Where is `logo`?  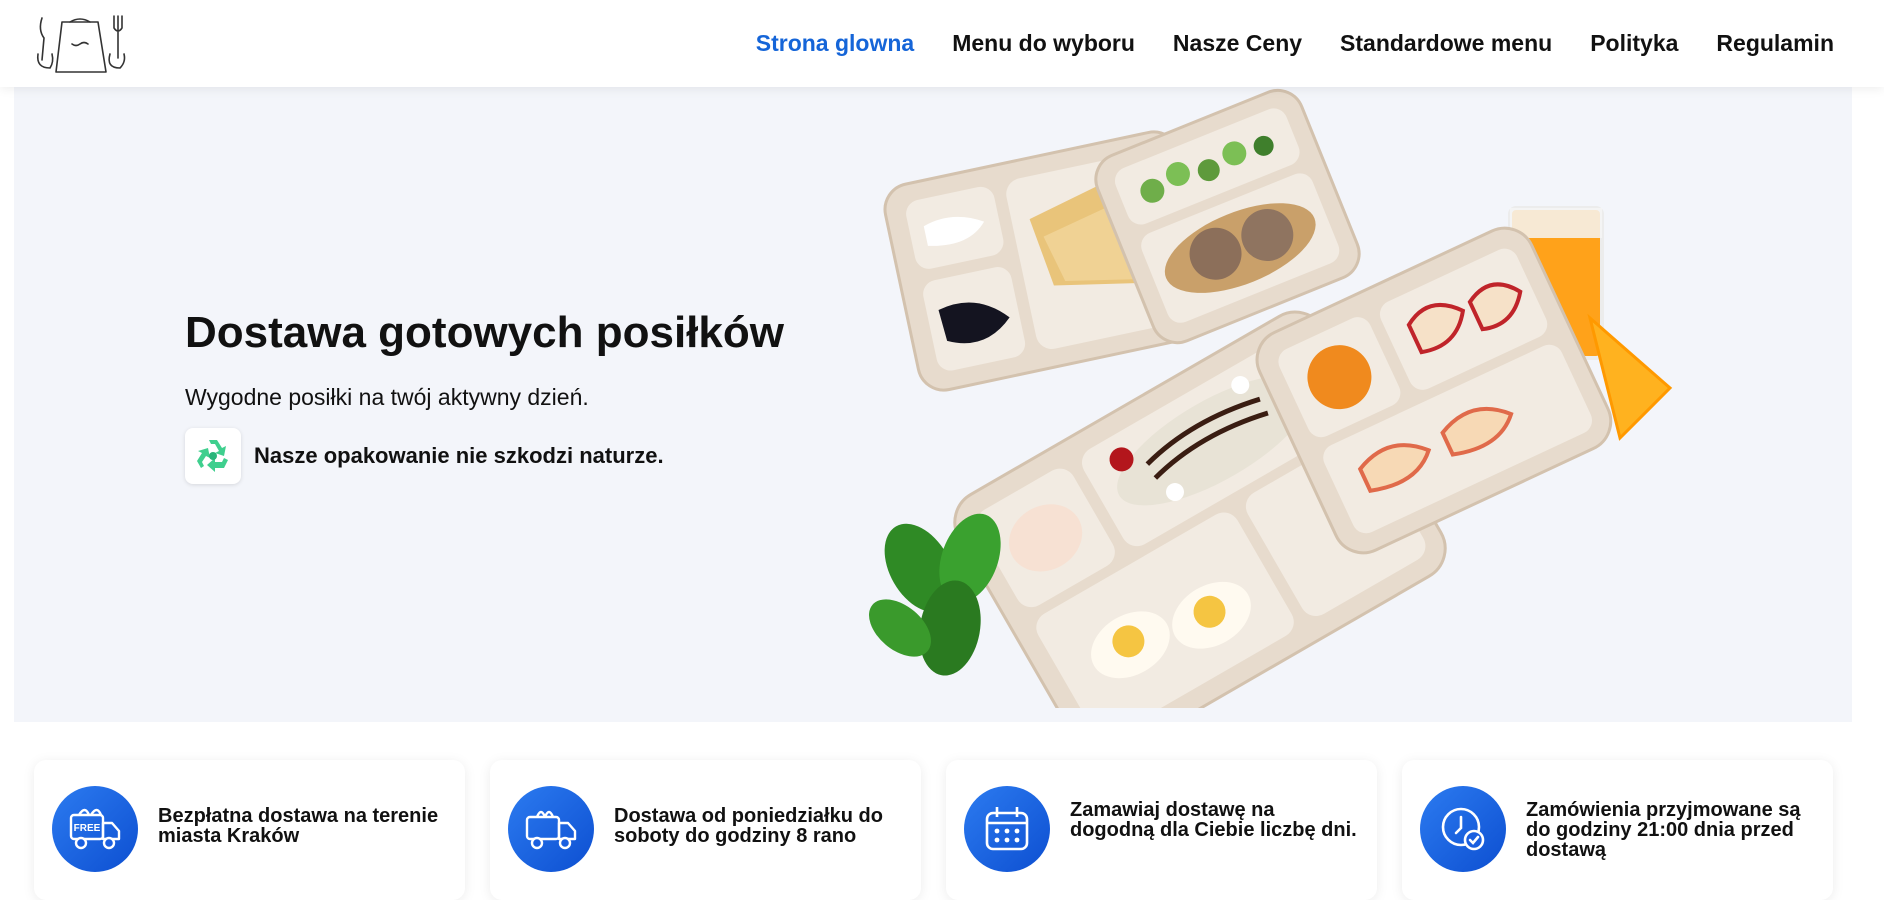
logo is located at coordinates (80, 44).